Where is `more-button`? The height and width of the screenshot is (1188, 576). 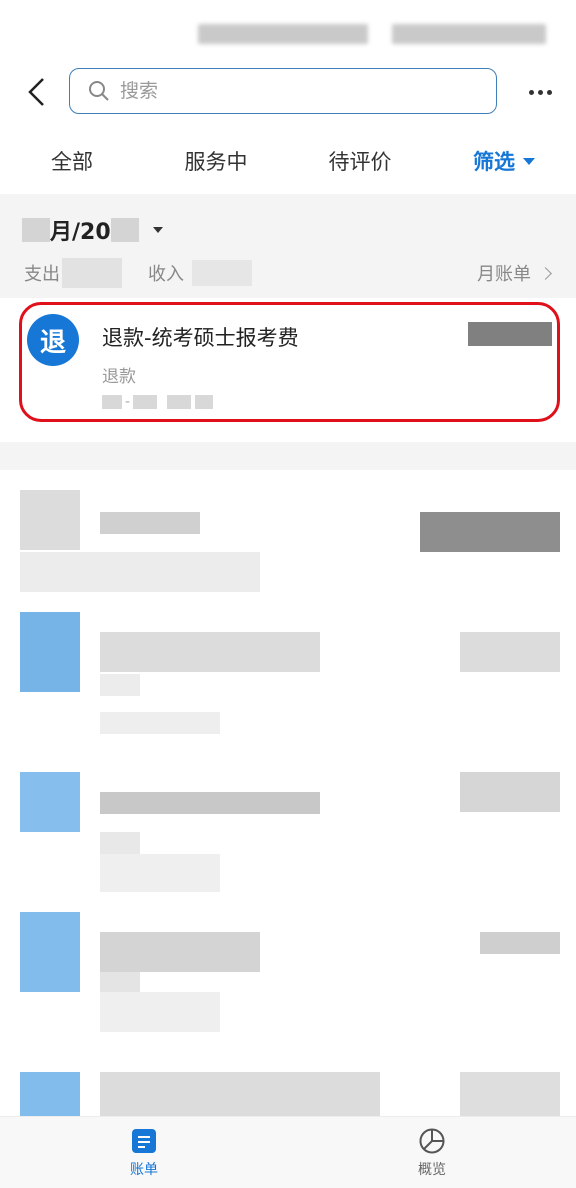 more-button is located at coordinates (540, 92).